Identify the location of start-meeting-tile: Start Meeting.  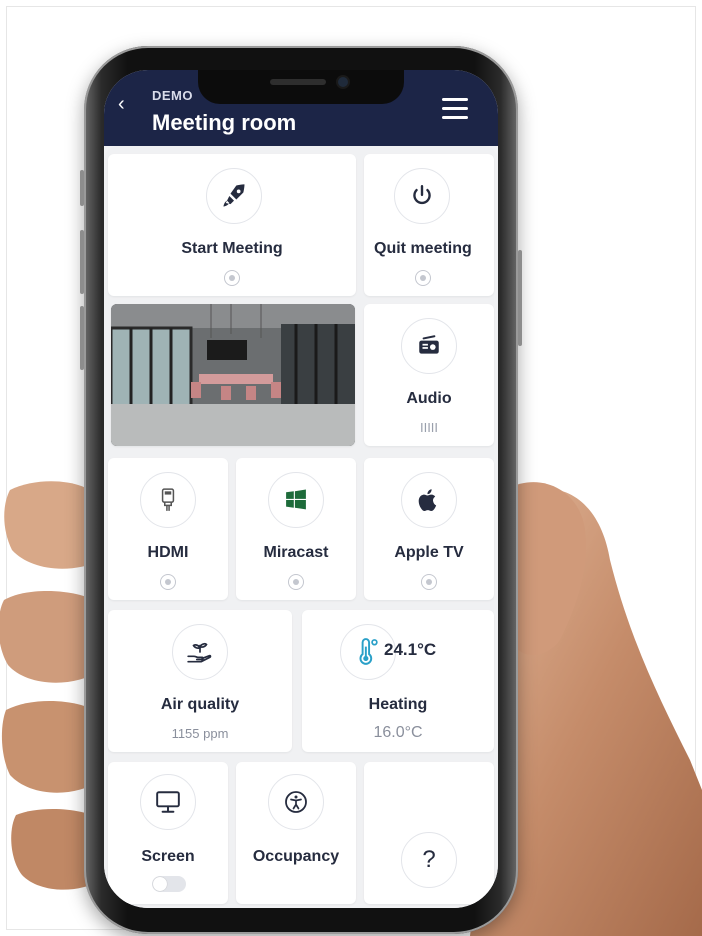
(232, 225).